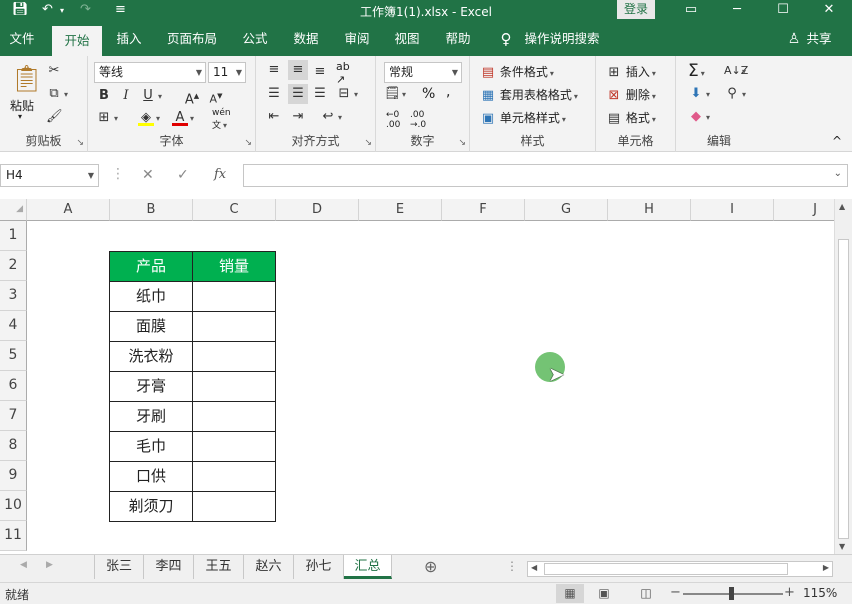 The height and width of the screenshot is (604, 852). I want to click on scroll-up-icon: ▲, so click(842, 206).